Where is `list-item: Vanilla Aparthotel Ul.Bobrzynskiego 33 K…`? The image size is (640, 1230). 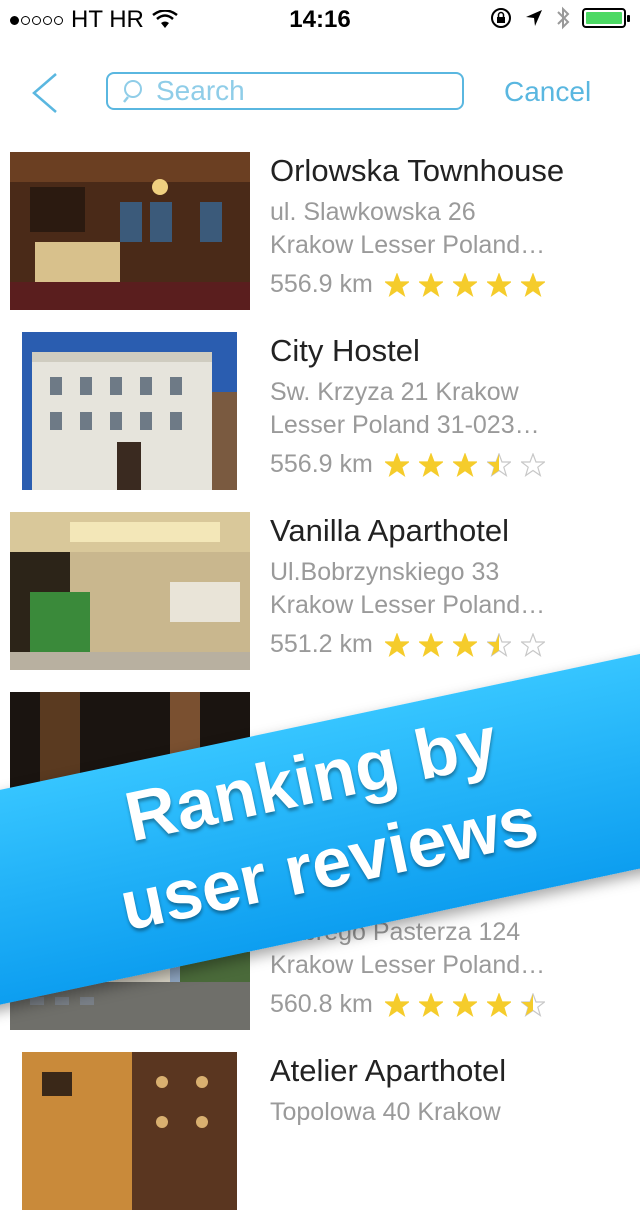 list-item: Vanilla Aparthotel Ul.Bobrzynskiego 33 K… is located at coordinates (320, 600).